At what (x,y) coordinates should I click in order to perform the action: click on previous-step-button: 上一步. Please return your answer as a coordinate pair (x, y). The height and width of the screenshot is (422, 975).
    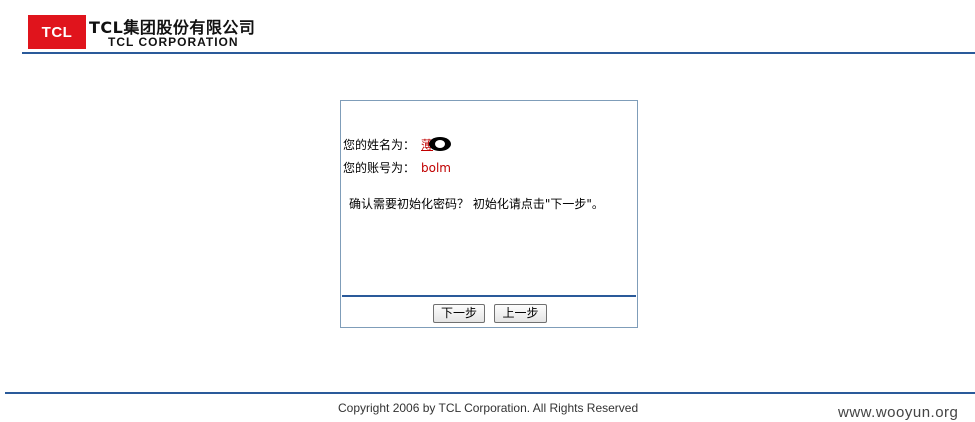
    Looking at the image, I should click on (520, 313).